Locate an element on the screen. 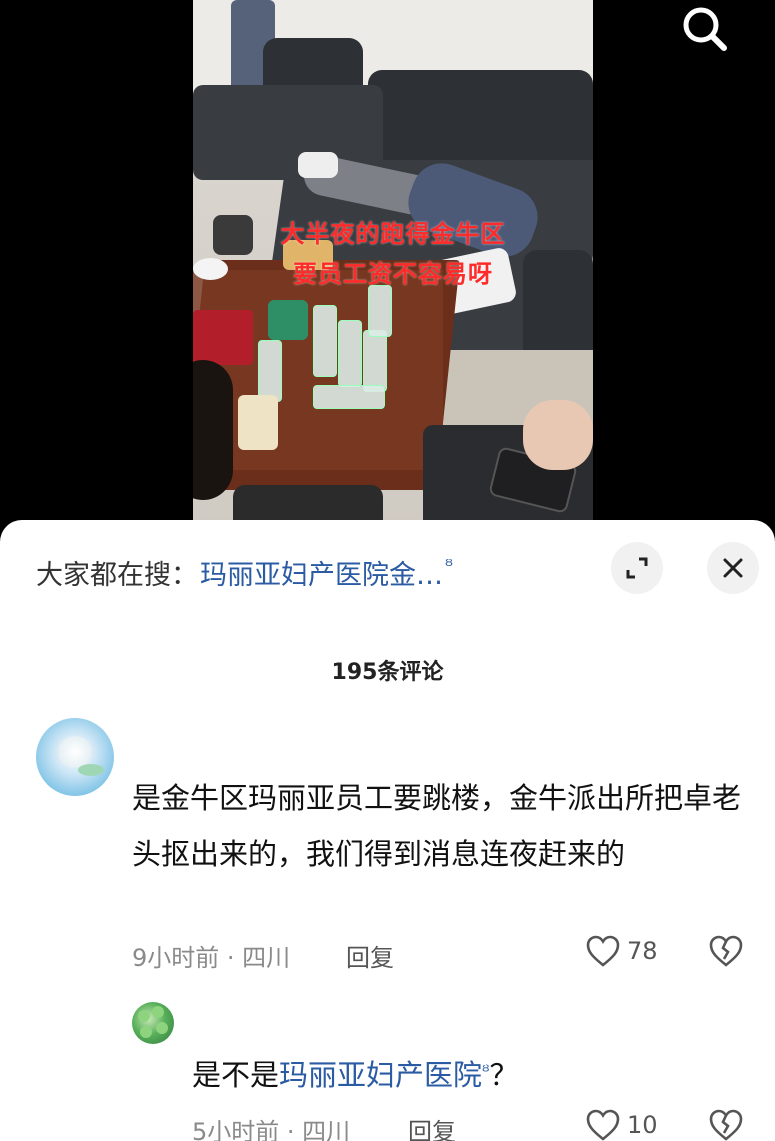 This screenshot has width=775, height=1141. trending-search-label: 大家都在搜： is located at coordinates (117, 575).